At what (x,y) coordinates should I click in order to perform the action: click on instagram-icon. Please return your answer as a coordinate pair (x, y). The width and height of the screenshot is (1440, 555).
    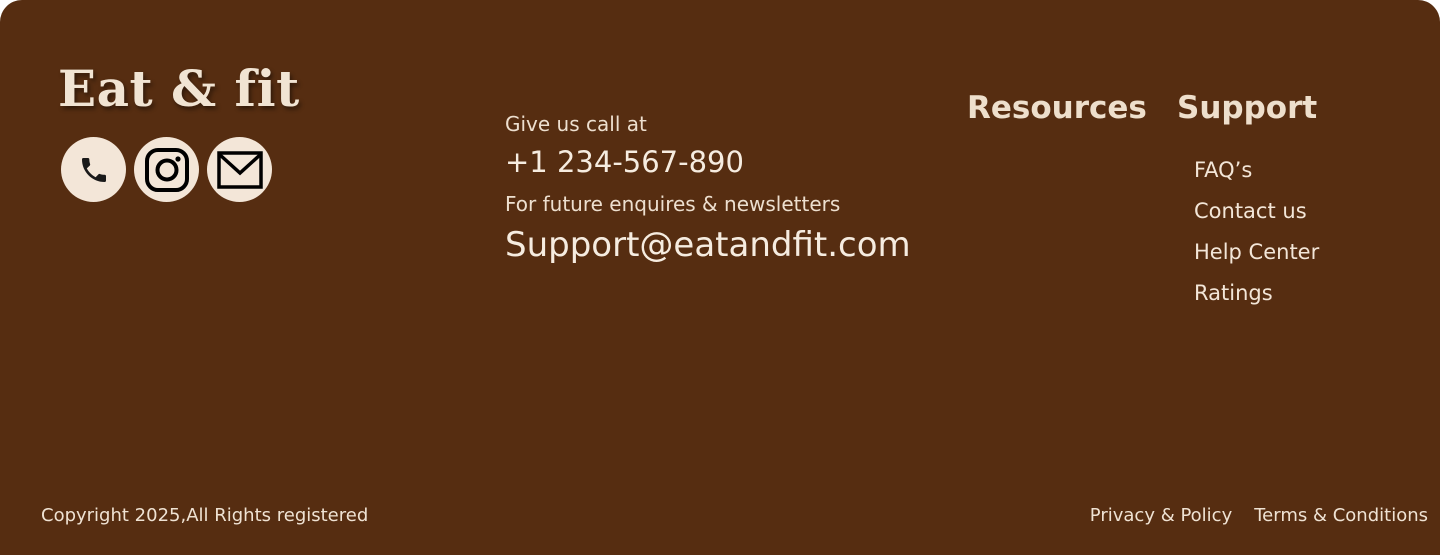
    Looking at the image, I should click on (166, 169).